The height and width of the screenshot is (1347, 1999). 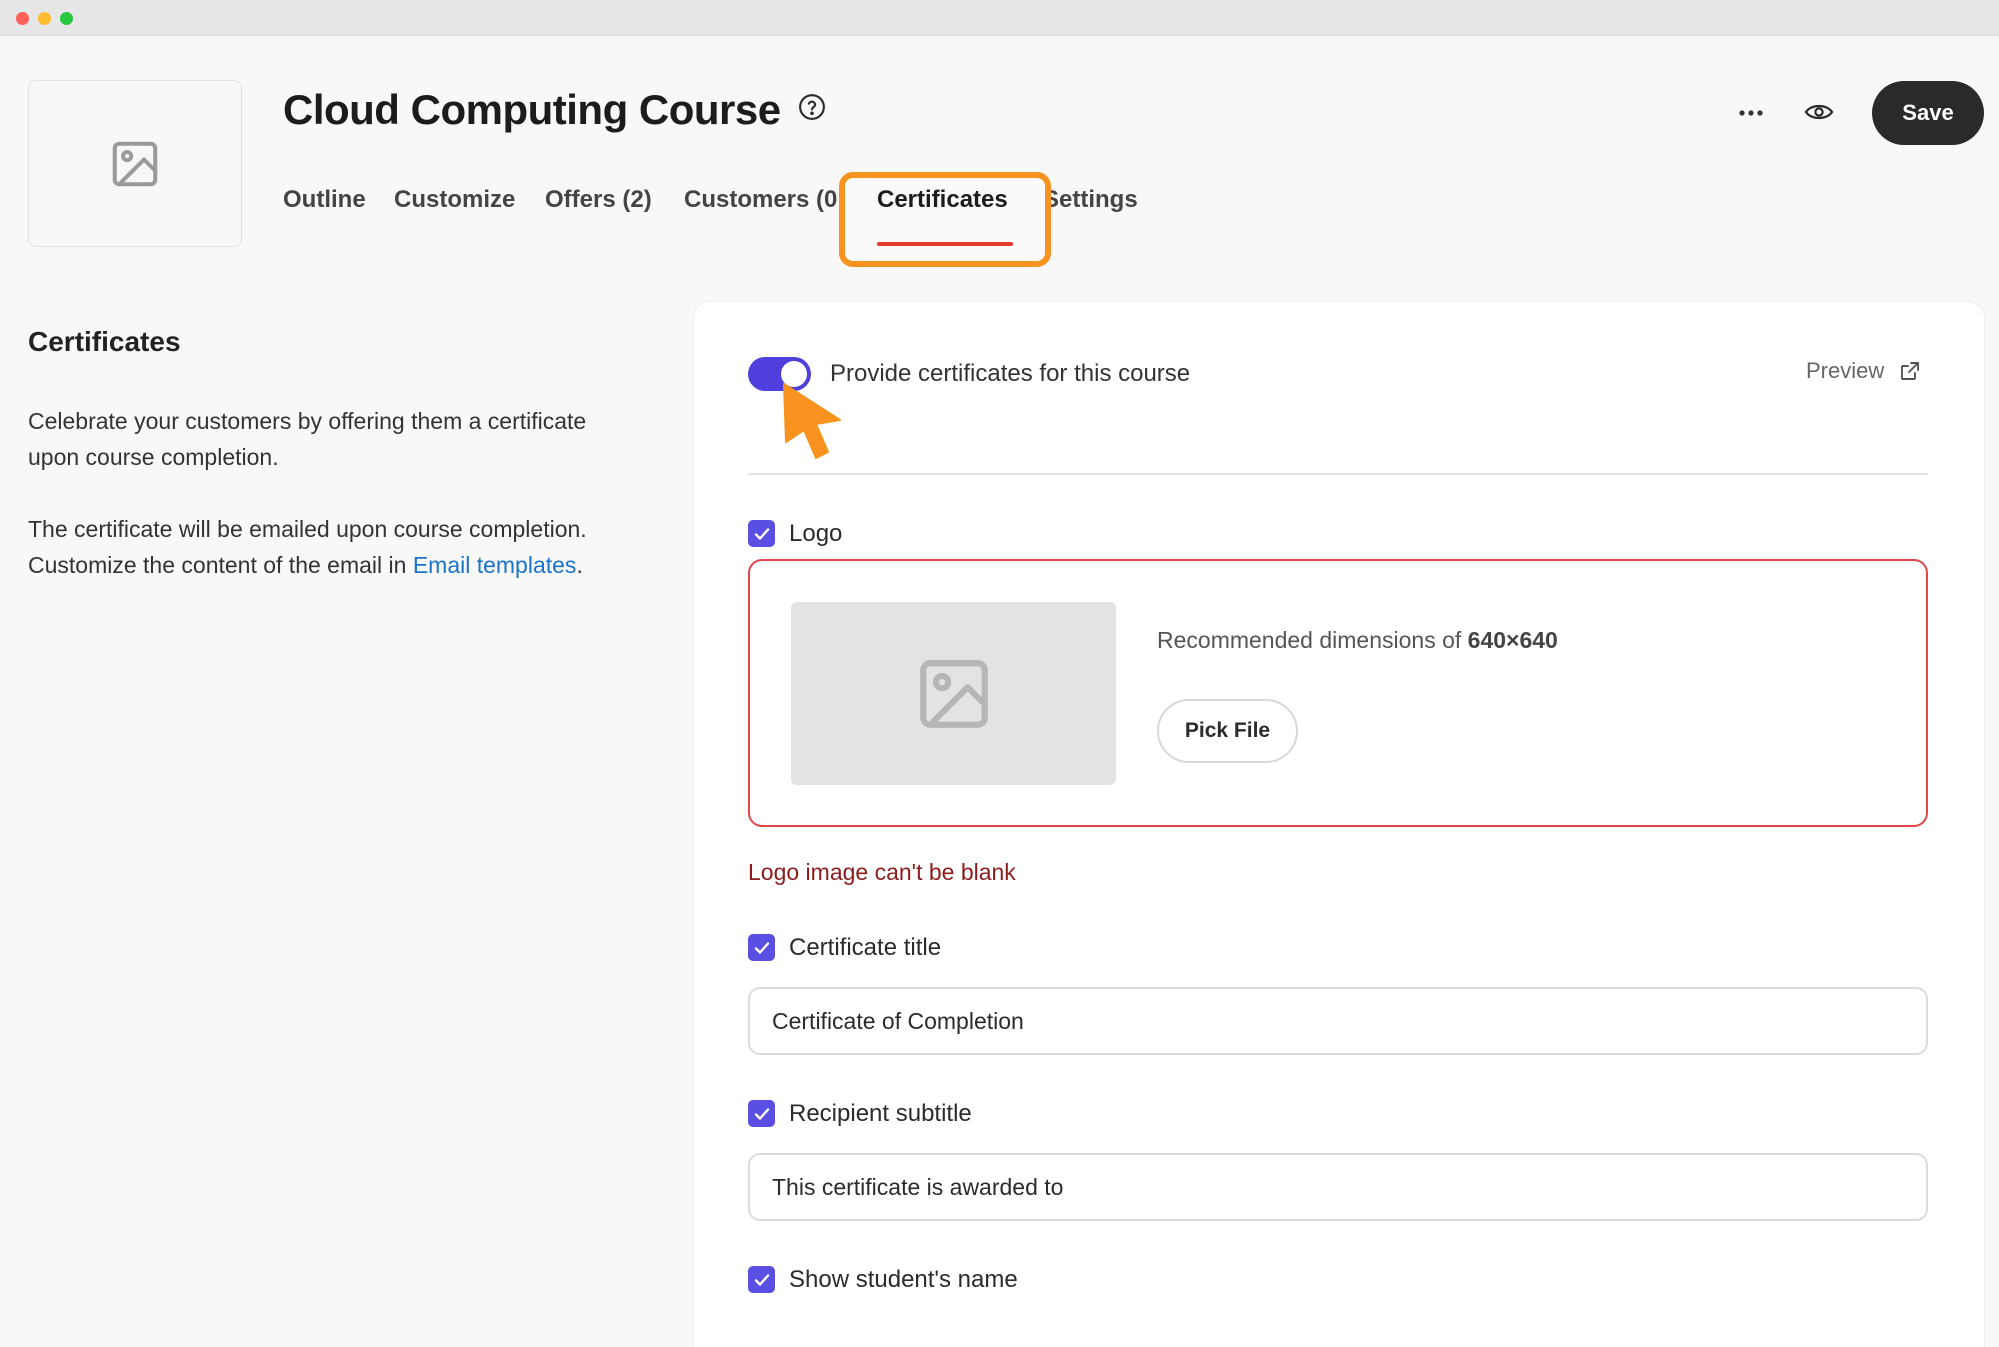 I want to click on logo-error-message: Logo image can't be blank, so click(x=882, y=872).